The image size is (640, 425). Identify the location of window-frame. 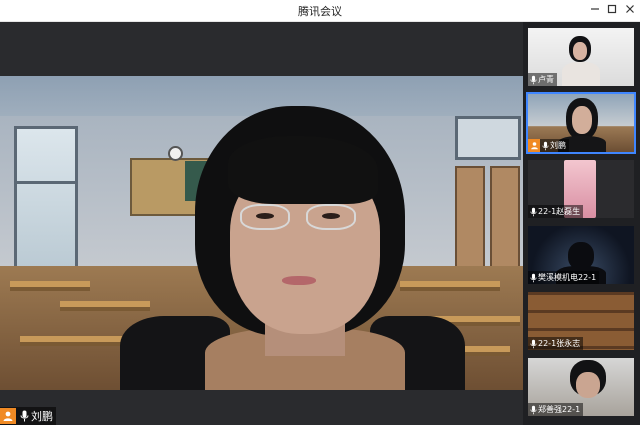
(46, 182).